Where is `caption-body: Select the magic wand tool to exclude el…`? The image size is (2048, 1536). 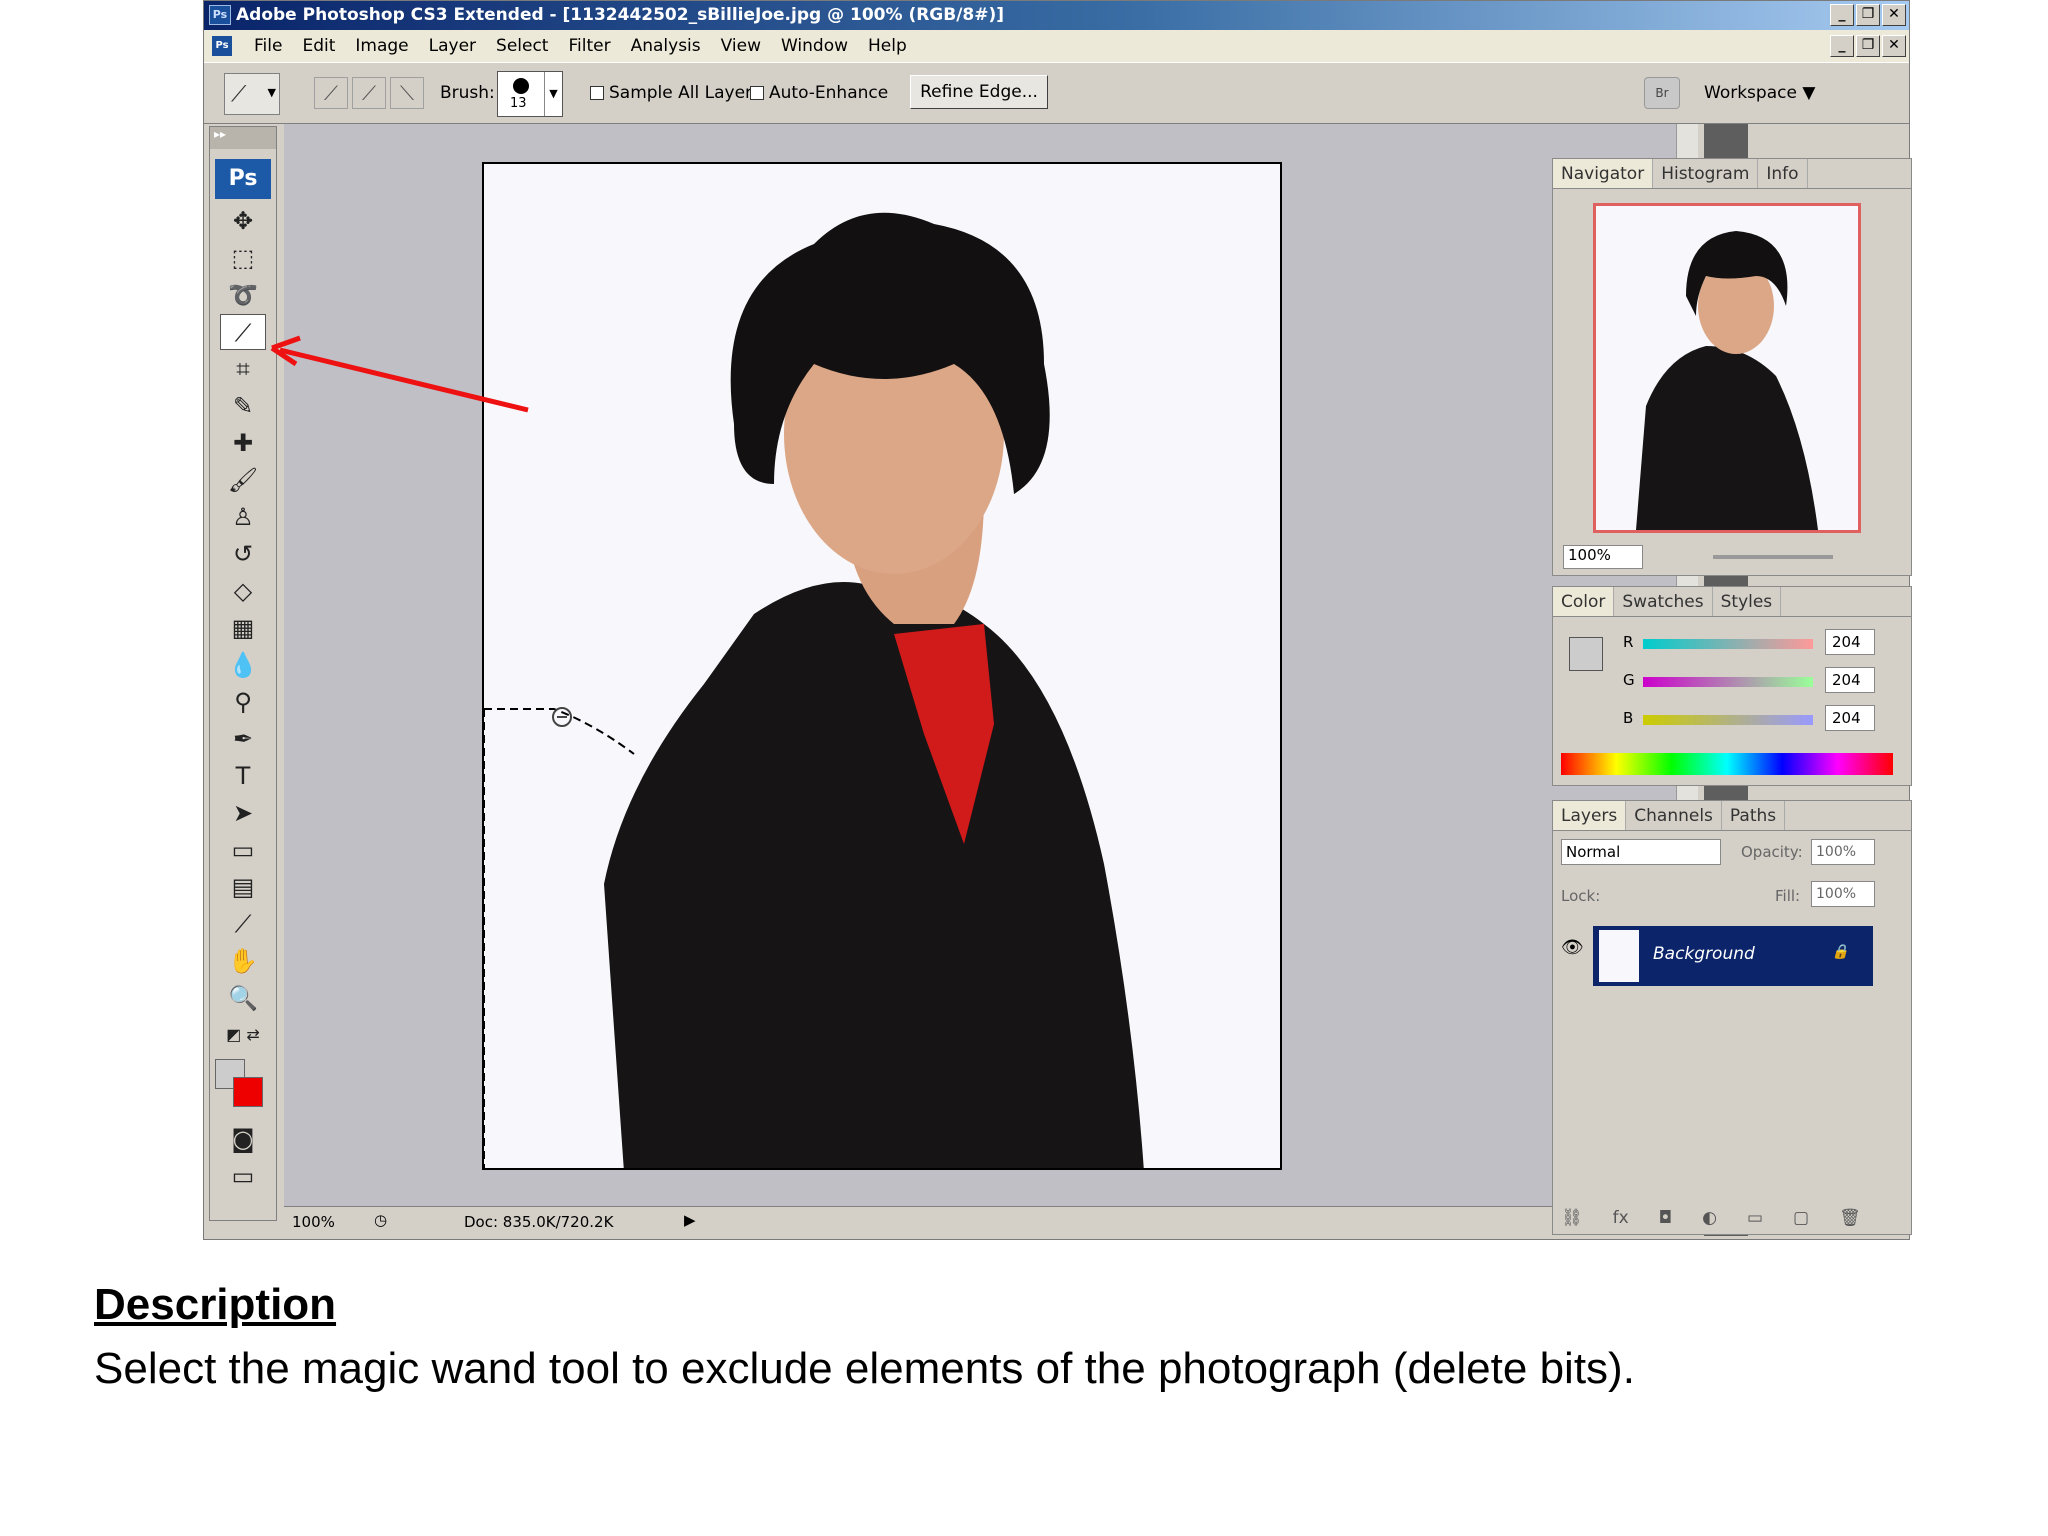
caption-body: Select the magic wand tool to exclude el… is located at coordinates (864, 1368).